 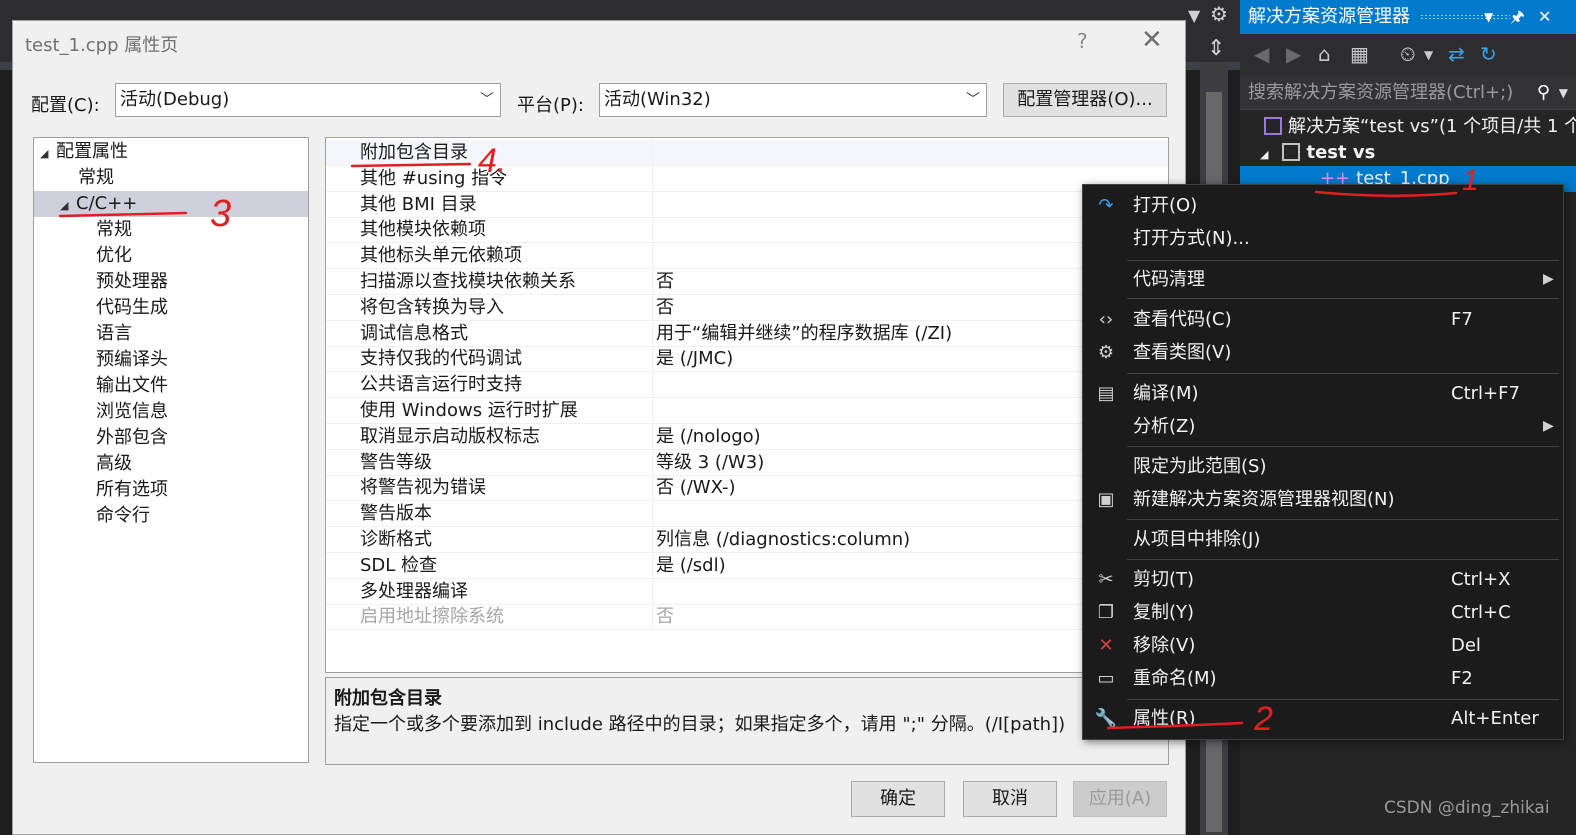 What do you see at coordinates (1323, 499) in the screenshot?
I see `menu-item: ▣ 新建解决方案资源管理器视图(N)` at bounding box center [1323, 499].